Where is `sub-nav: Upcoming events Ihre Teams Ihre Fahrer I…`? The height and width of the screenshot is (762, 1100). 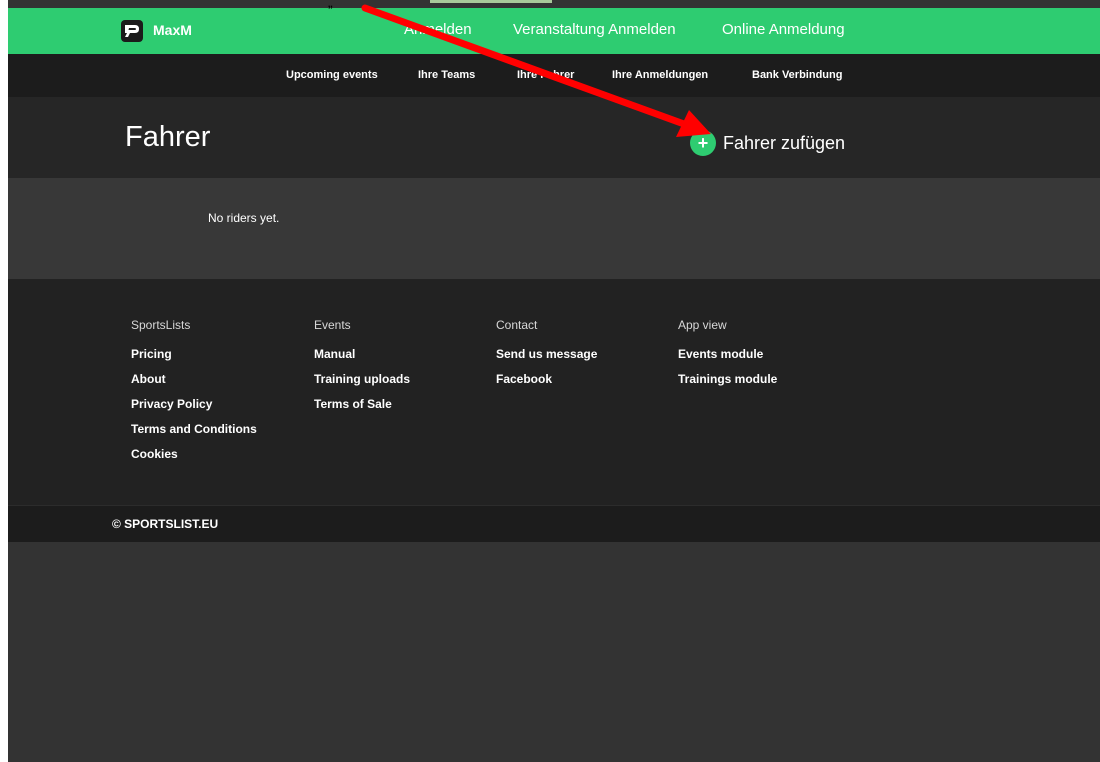
sub-nav: Upcoming events Ihre Teams Ihre Fahrer I… is located at coordinates (554, 75).